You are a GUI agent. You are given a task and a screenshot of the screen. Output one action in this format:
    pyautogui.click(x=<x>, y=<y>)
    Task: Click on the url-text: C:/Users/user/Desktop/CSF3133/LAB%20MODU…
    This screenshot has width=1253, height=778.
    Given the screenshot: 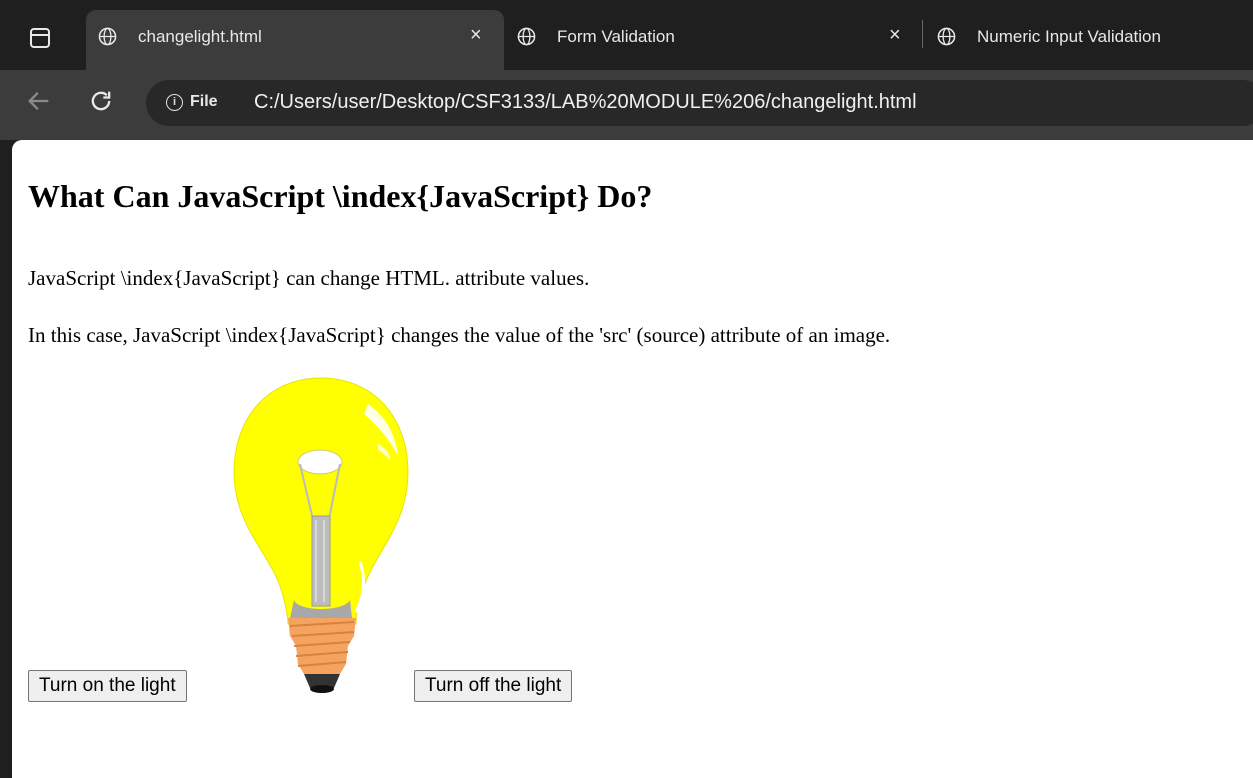 What is the action you would take?
    pyautogui.click(x=585, y=102)
    